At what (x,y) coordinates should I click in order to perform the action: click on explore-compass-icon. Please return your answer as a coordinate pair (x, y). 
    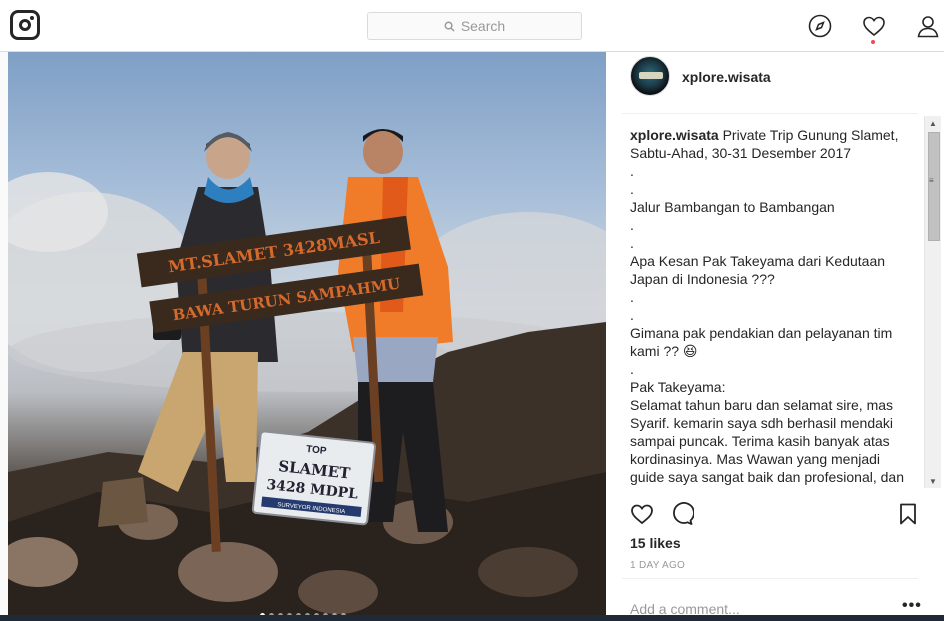
    Looking at the image, I should click on (820, 26).